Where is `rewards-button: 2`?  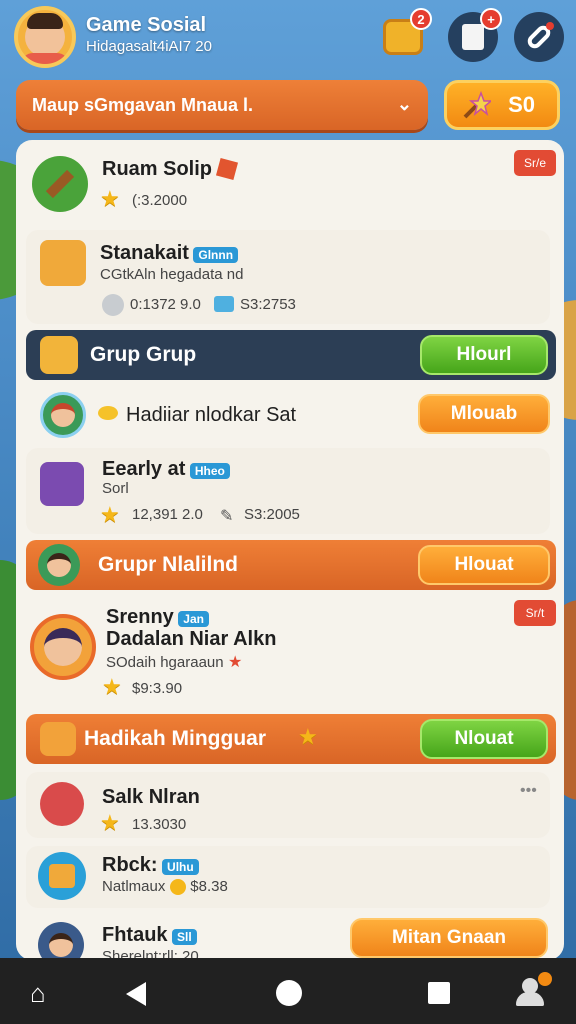
rewards-button: 2 is located at coordinates (405, 35).